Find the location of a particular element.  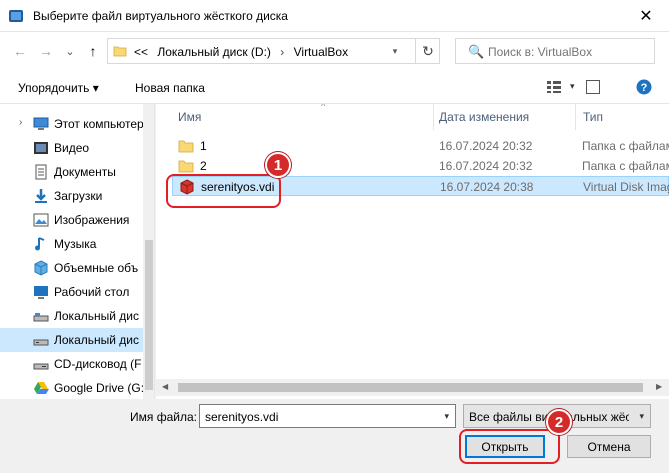

horizontal-scrollbar-thumb is located at coordinates (410, 387).